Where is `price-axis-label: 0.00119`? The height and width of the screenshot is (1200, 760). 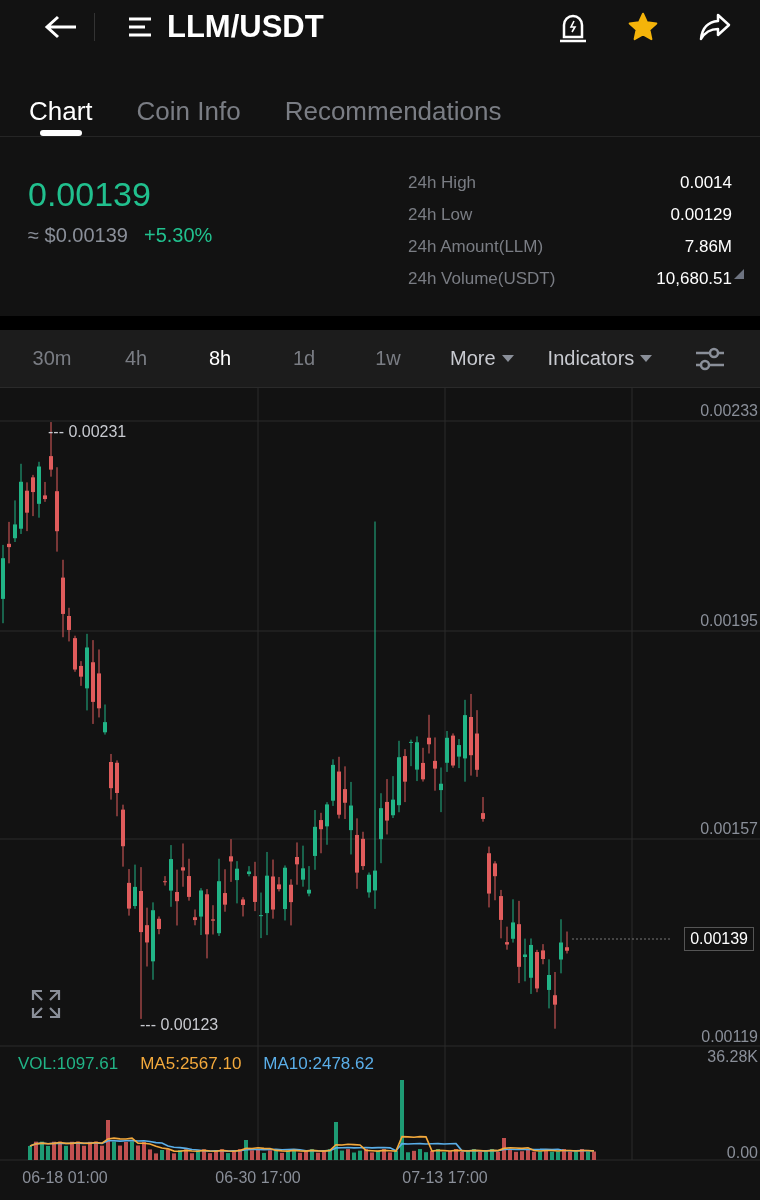 price-axis-label: 0.00119 is located at coordinates (729, 1036).